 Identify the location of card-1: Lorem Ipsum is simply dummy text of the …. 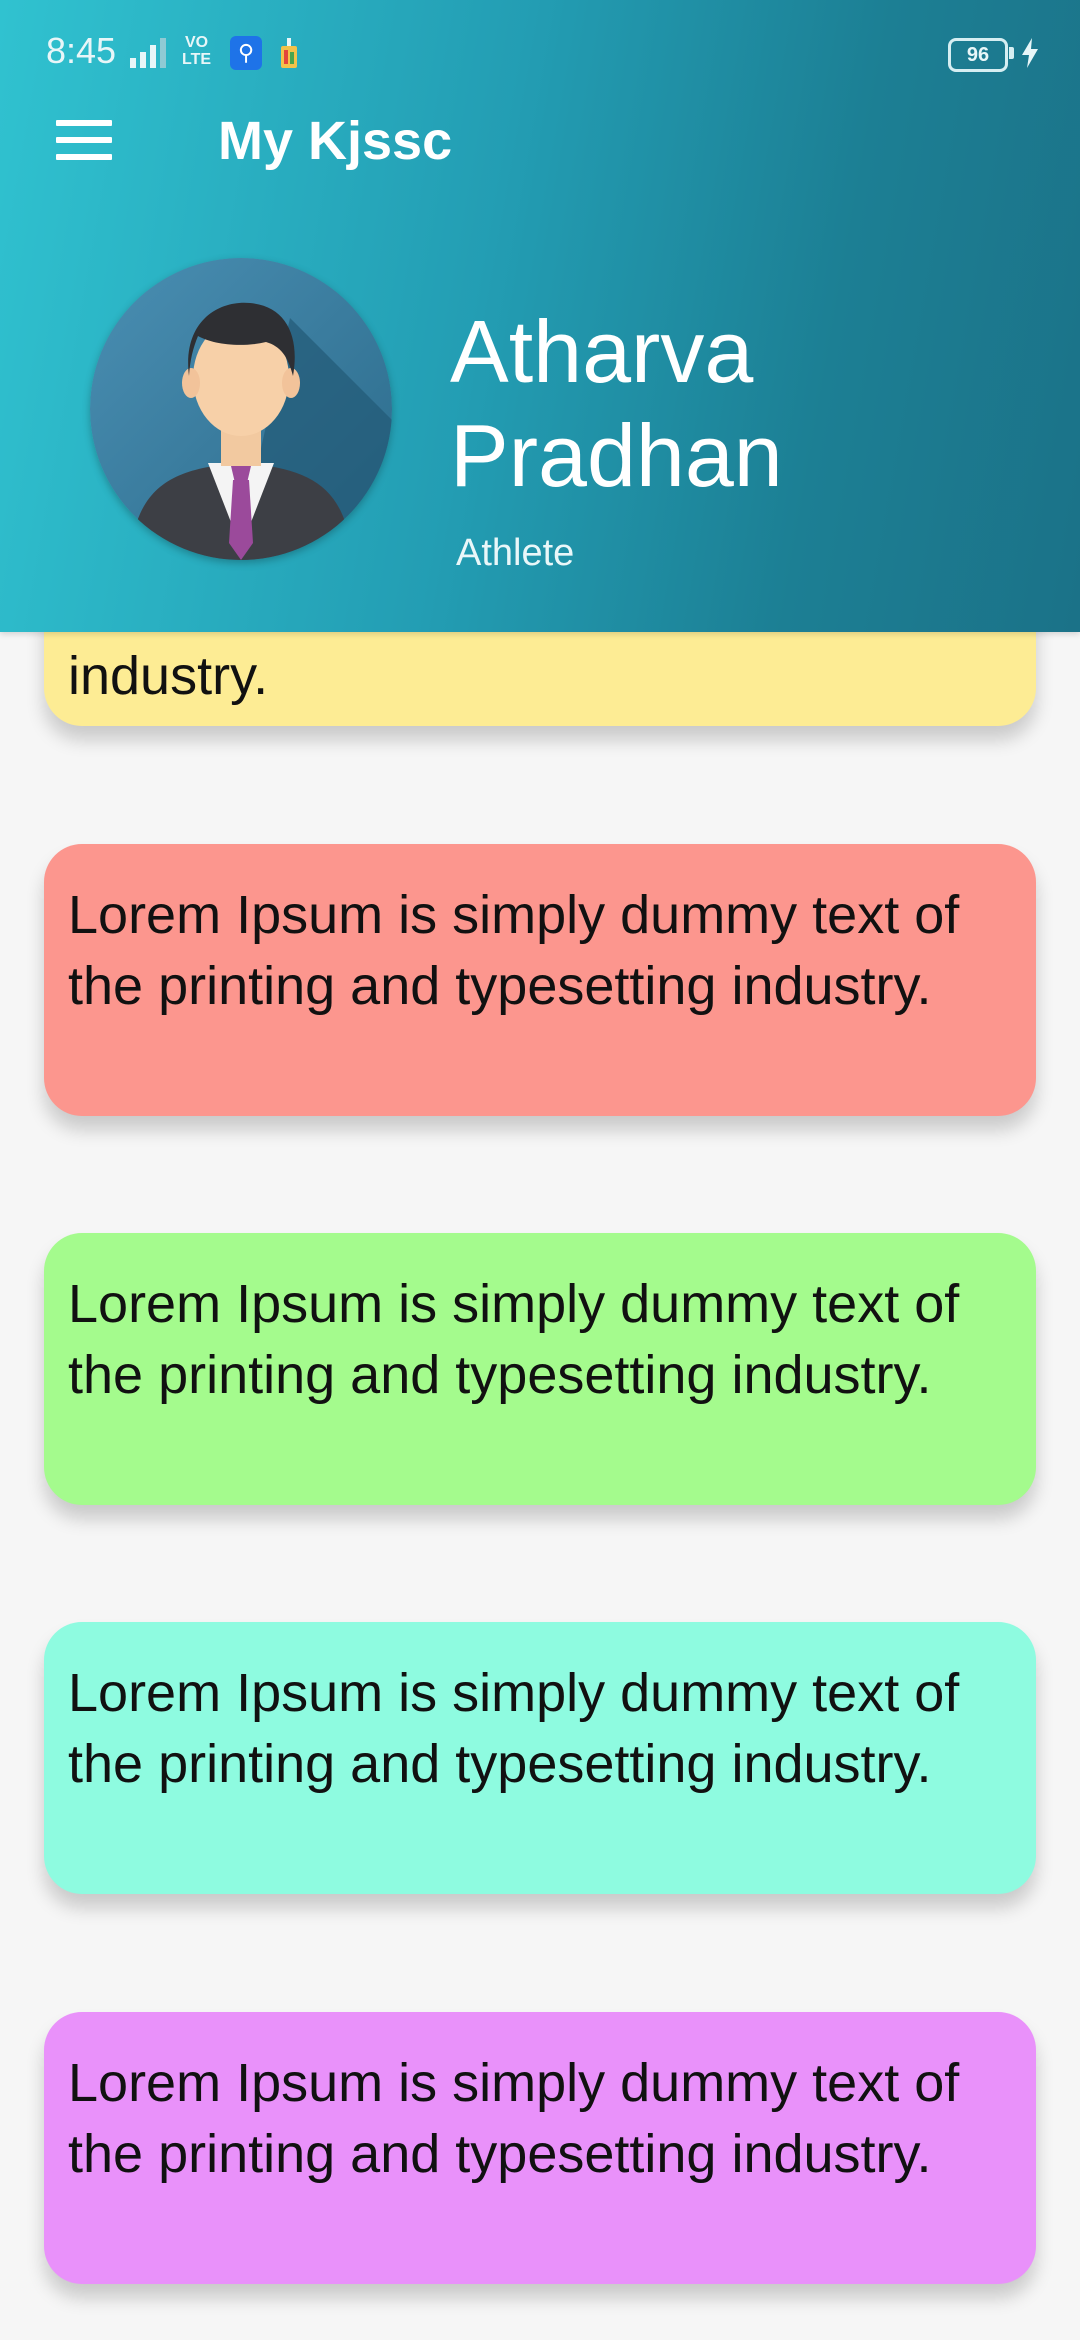
(540, 980).